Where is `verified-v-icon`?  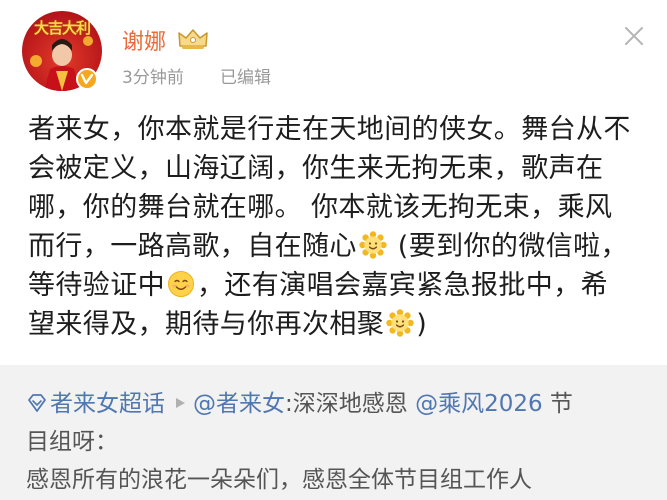 verified-v-icon is located at coordinates (87, 79).